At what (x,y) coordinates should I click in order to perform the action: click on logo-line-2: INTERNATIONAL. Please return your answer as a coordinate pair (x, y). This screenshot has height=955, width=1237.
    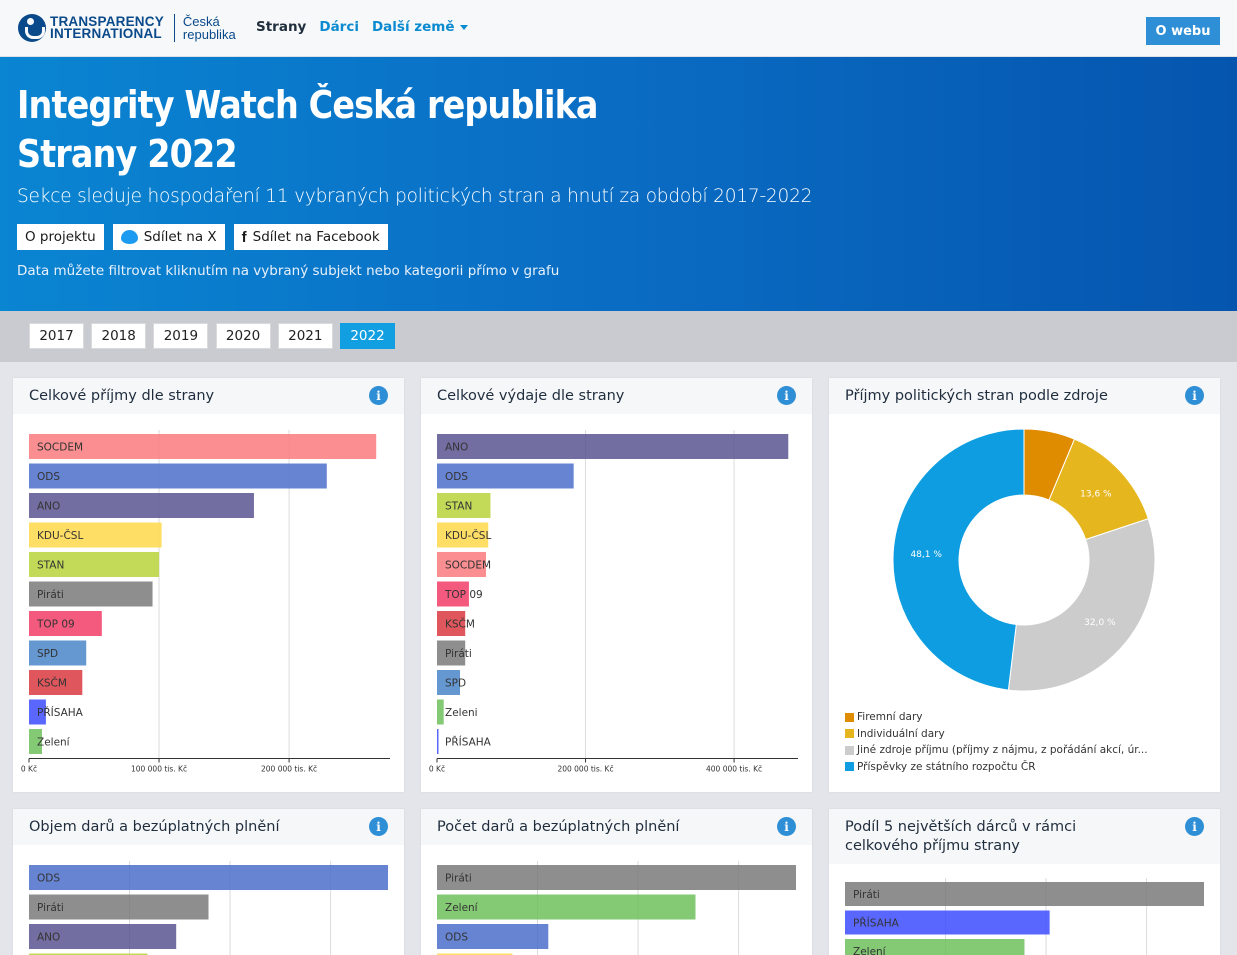
    Looking at the image, I should click on (106, 33).